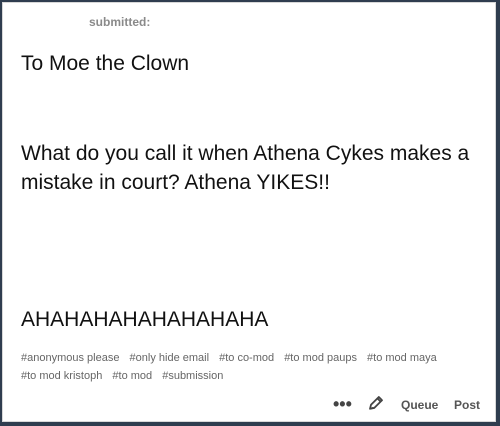  Describe the element at coordinates (419, 405) in the screenshot. I see `queue-button: Queue` at that location.